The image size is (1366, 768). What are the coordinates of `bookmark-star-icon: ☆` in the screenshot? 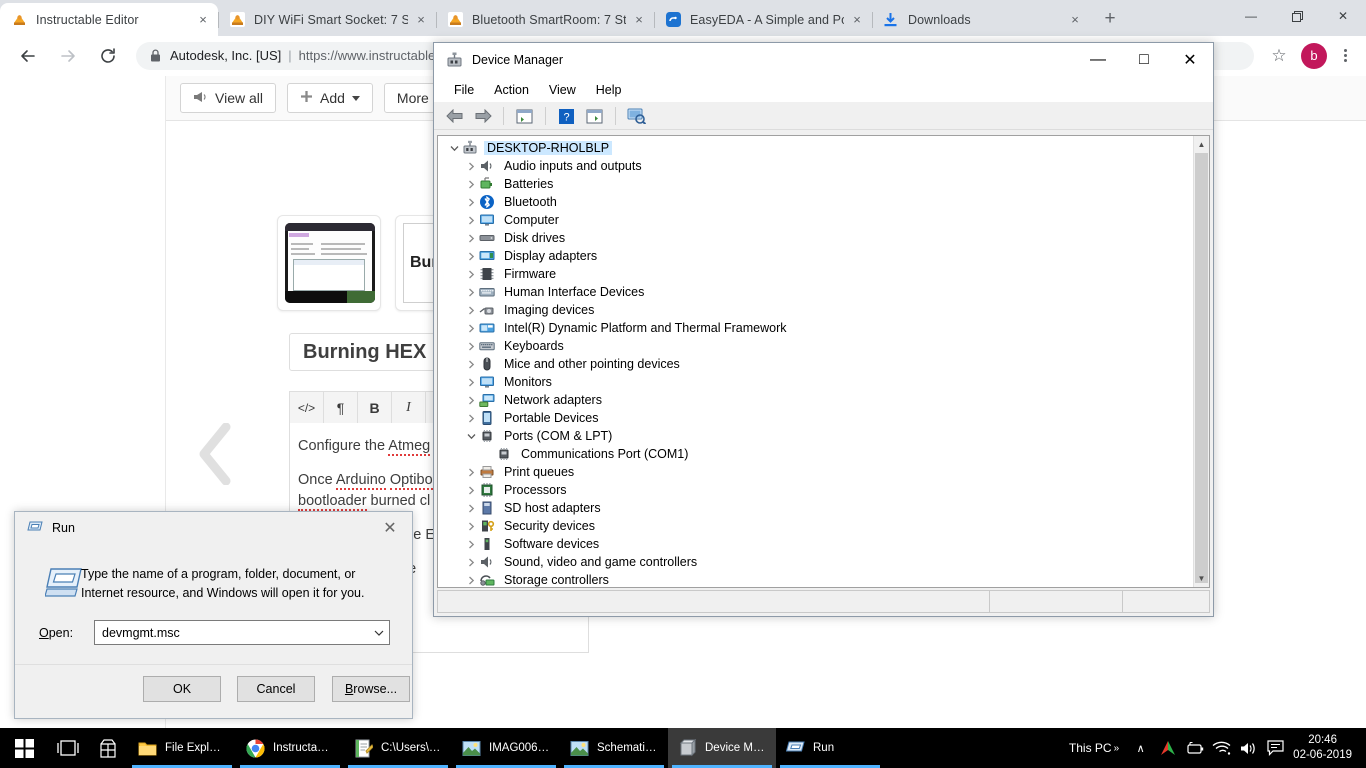 It's located at (1279, 56).